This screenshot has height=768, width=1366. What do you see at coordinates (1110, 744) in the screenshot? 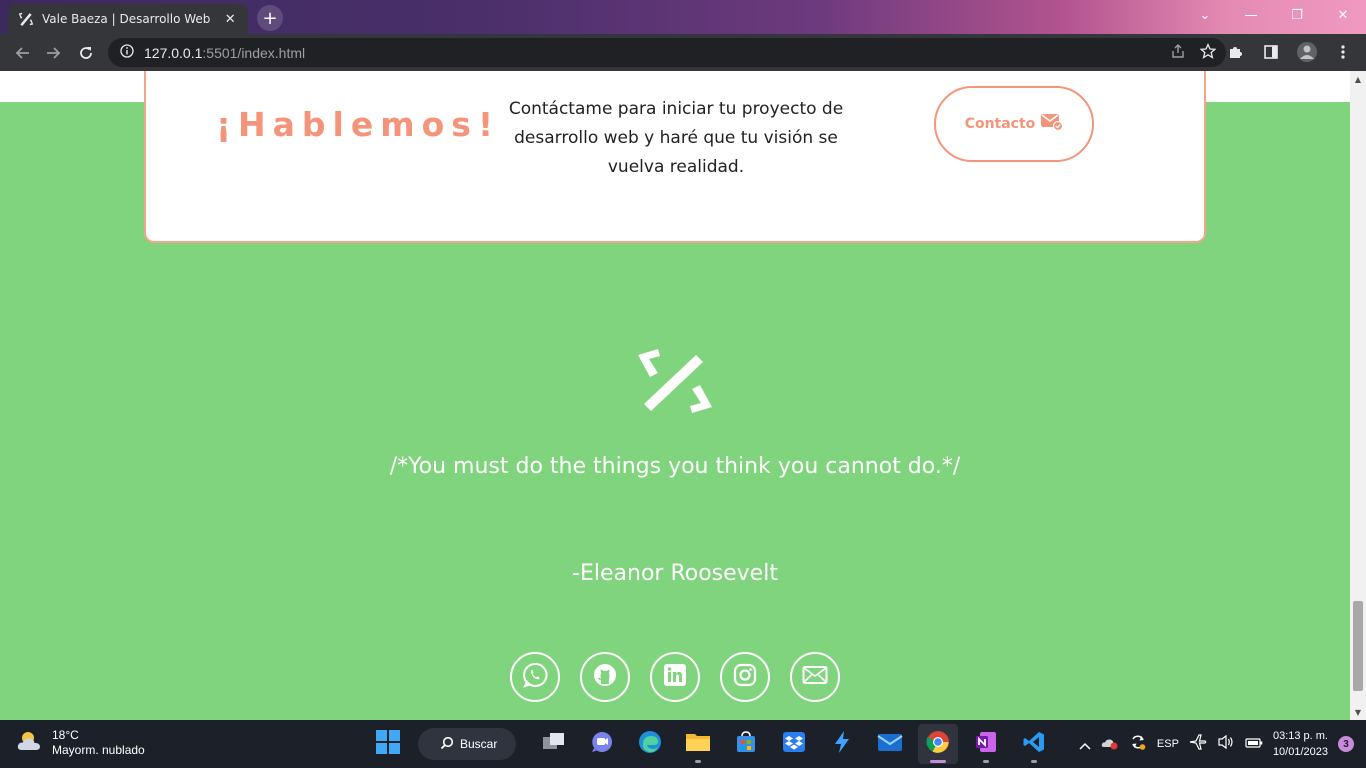
I see `onedrive-error-icon` at bounding box center [1110, 744].